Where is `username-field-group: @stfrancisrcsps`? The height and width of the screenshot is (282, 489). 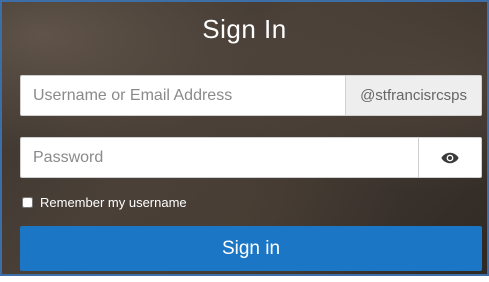 username-field-group: @stfrancisrcsps is located at coordinates (251, 95).